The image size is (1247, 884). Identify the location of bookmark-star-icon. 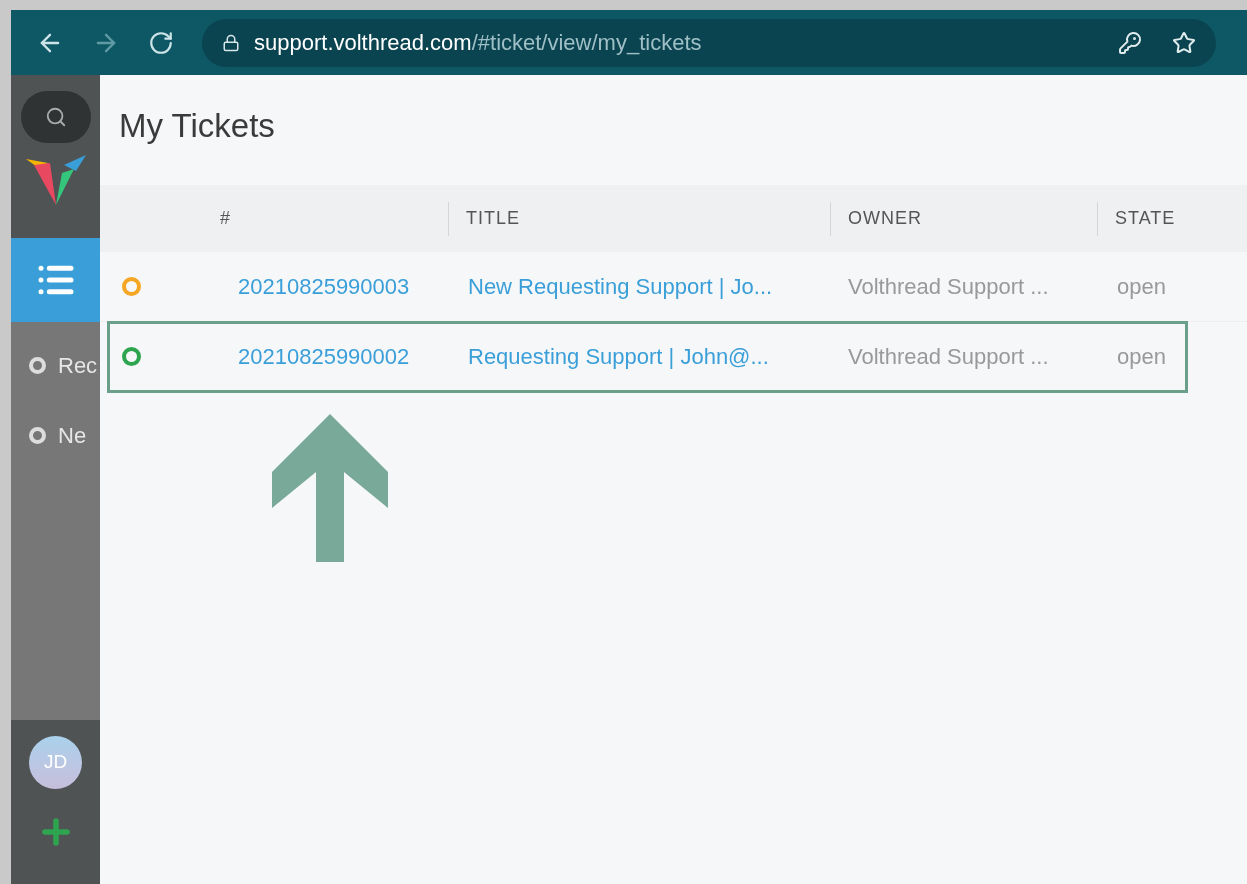
(1184, 42).